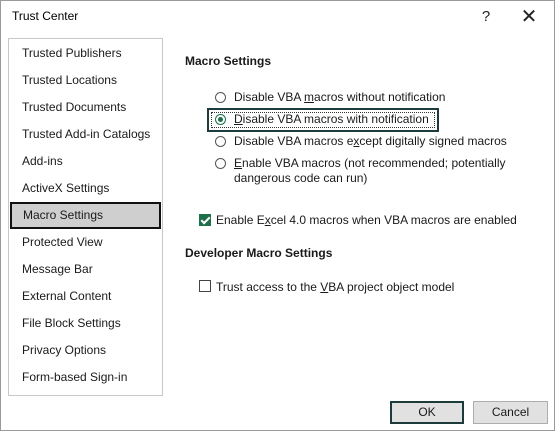  What do you see at coordinates (85, 324) in the screenshot?
I see `sidebar-item-file-block-settings: File Block Settings` at bounding box center [85, 324].